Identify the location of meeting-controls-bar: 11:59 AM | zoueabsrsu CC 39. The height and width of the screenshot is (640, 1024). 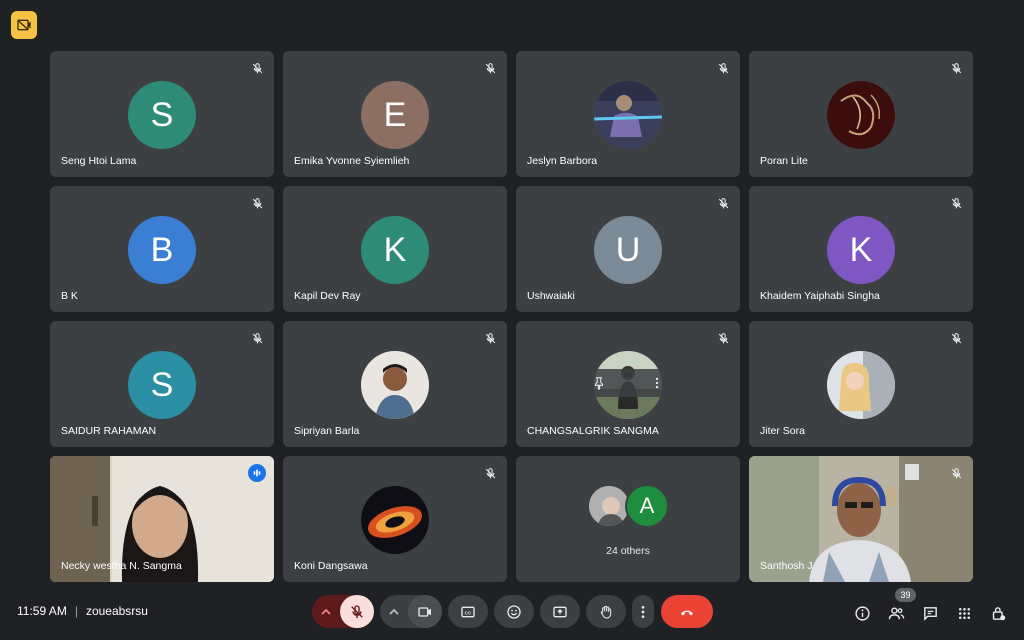
(512, 612).